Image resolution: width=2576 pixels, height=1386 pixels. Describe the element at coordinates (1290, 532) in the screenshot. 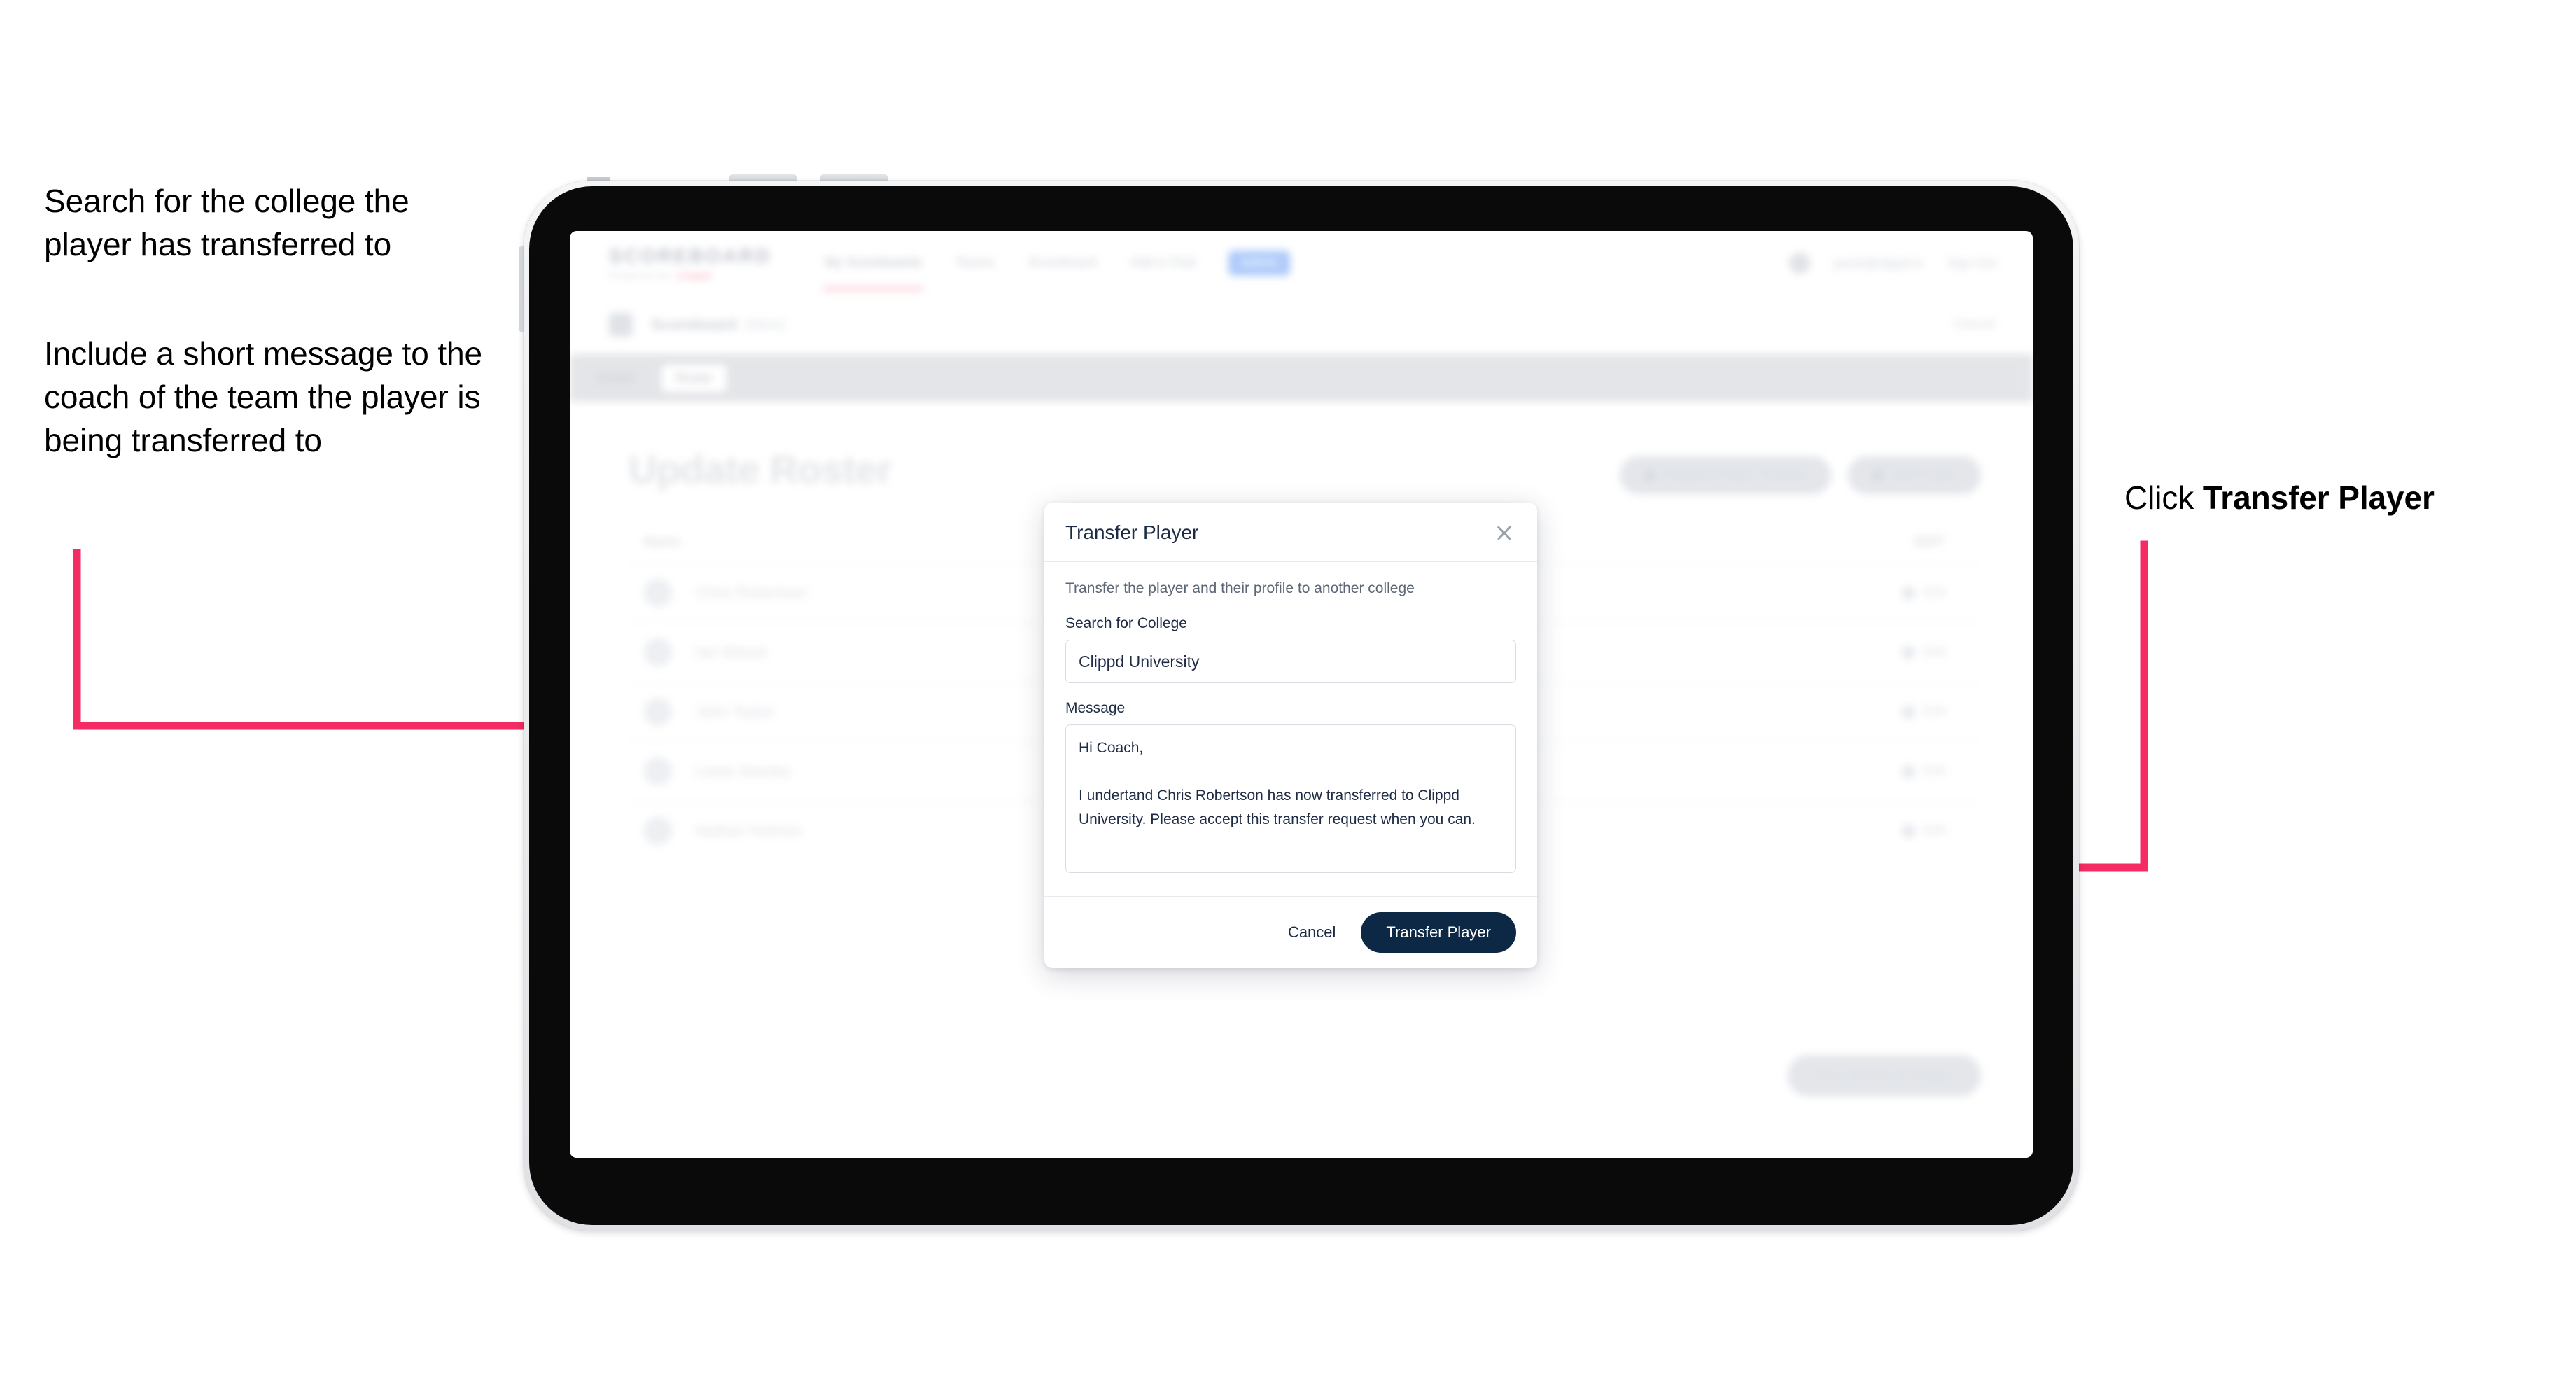

I see `dialog-header: Transfer Player` at that location.